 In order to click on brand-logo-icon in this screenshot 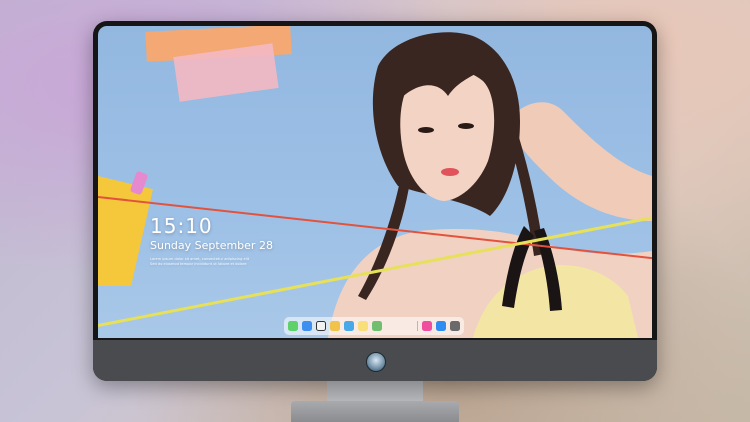, I will do `click(376, 361)`.